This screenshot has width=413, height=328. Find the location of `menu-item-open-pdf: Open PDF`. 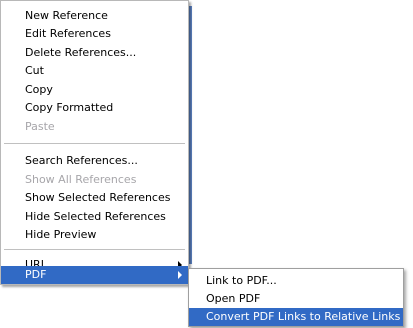

menu-item-open-pdf: Open PDF is located at coordinates (296, 299).